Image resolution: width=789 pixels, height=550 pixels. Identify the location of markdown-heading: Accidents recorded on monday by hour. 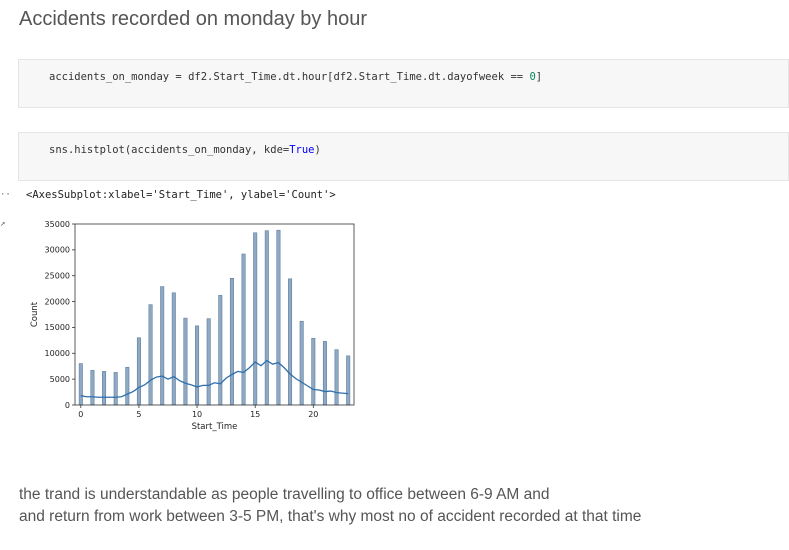
(193, 19).